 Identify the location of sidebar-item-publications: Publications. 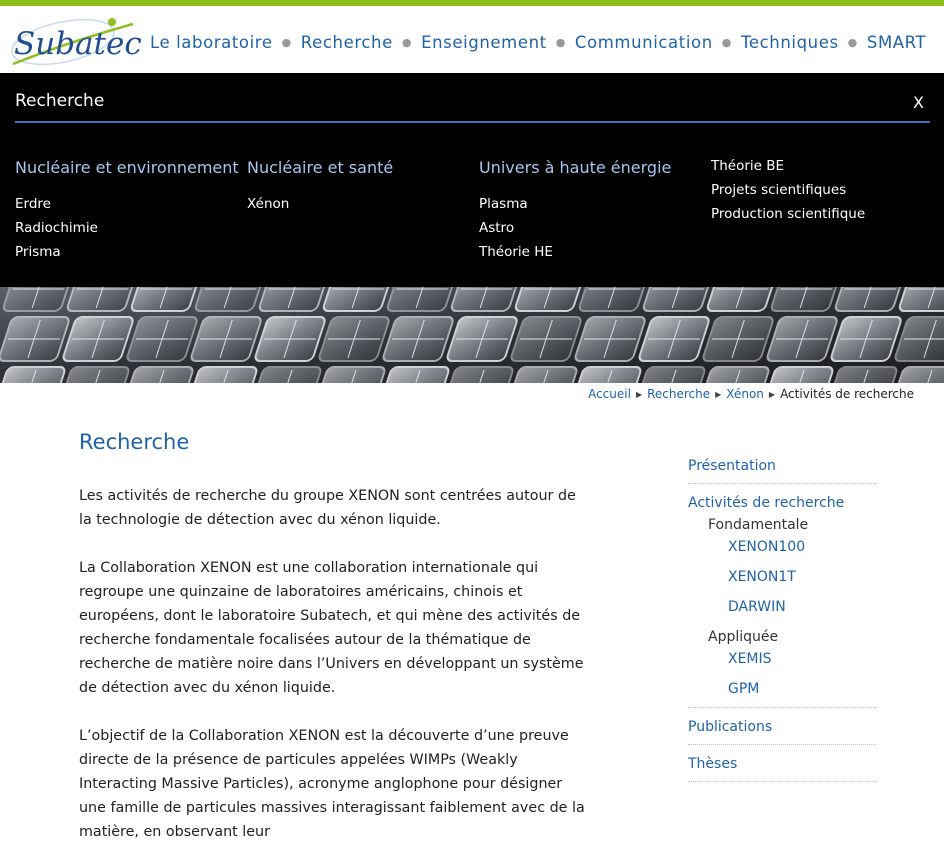
(782, 727).